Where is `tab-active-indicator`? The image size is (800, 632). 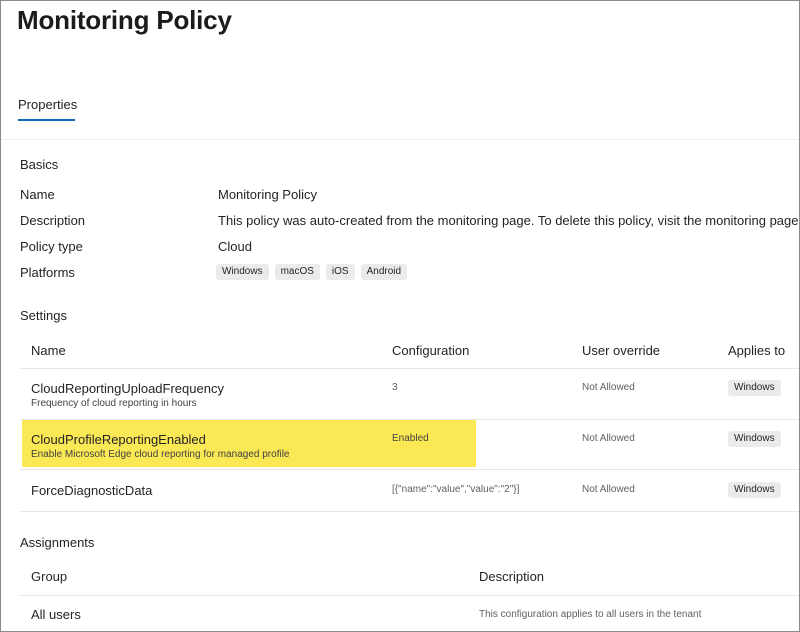
tab-active-indicator is located at coordinates (46, 120).